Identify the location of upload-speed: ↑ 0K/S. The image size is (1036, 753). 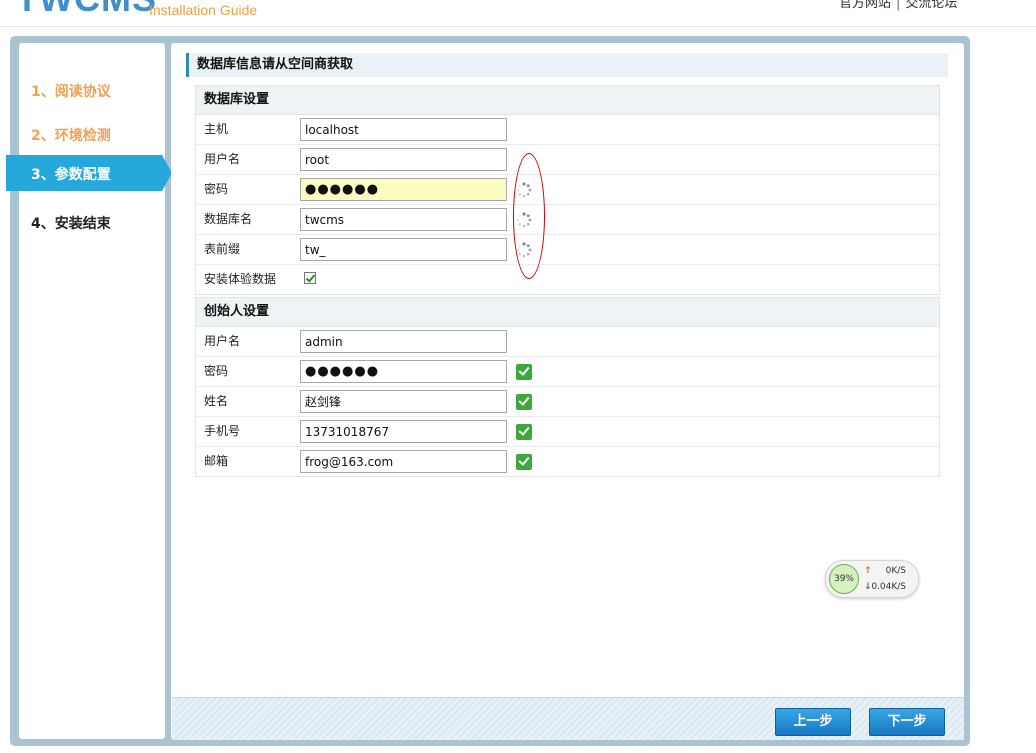
(885, 571).